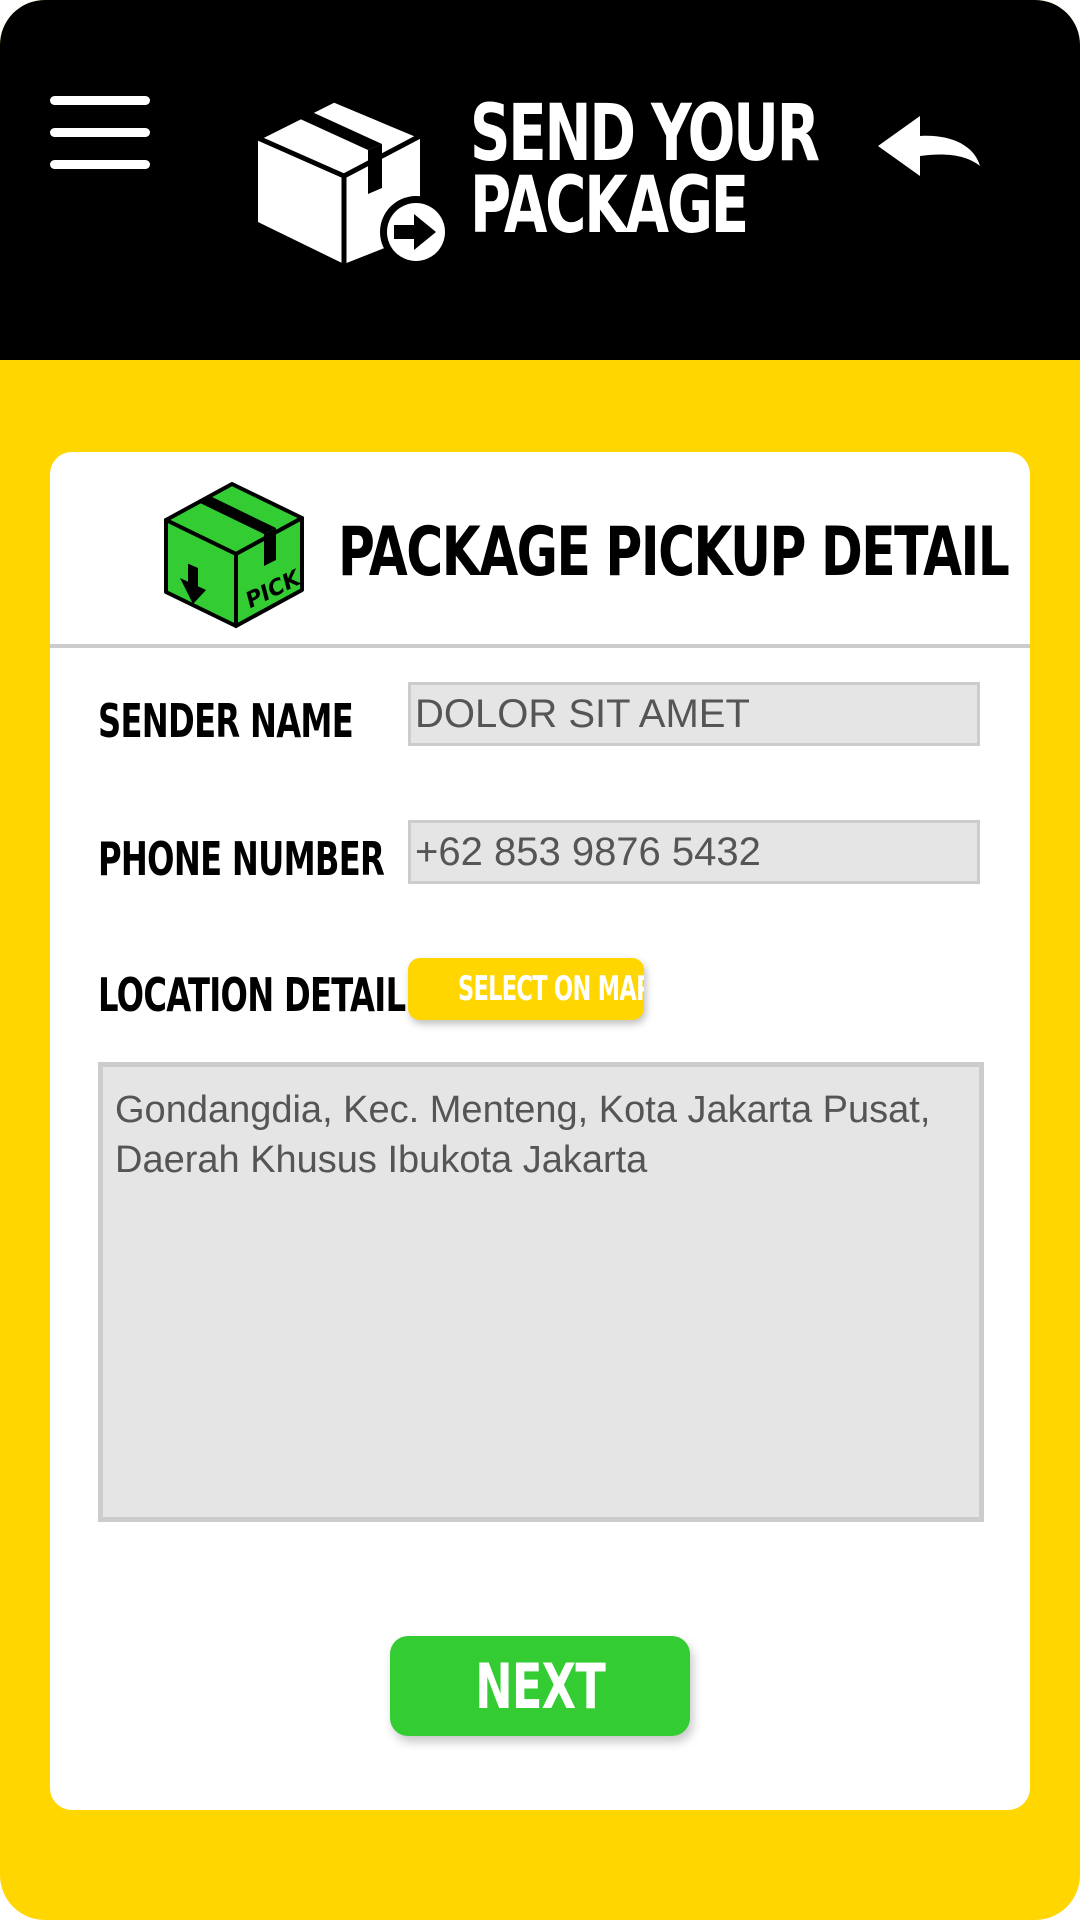 This screenshot has height=1920, width=1080. I want to click on next-button: NEXT, so click(540, 1686).